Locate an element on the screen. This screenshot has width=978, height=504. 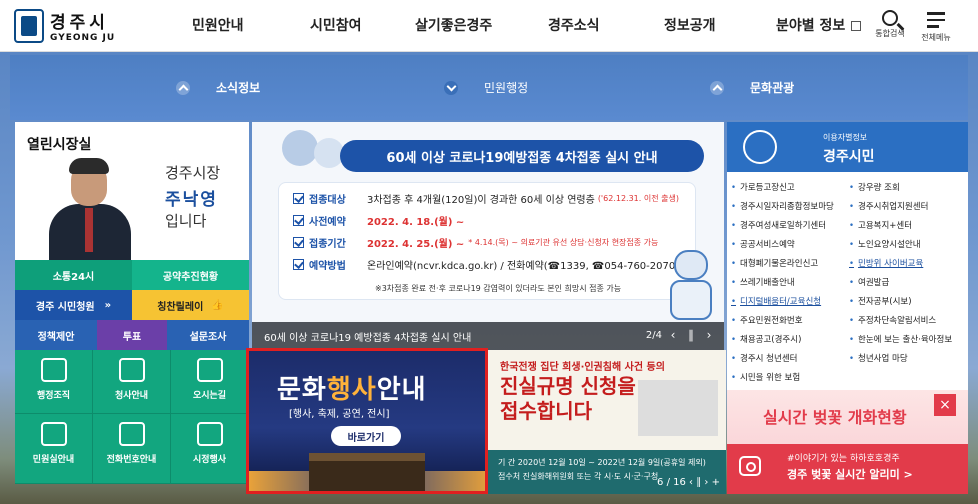
subnav-news: 소식정보 is located at coordinates (218, 87).